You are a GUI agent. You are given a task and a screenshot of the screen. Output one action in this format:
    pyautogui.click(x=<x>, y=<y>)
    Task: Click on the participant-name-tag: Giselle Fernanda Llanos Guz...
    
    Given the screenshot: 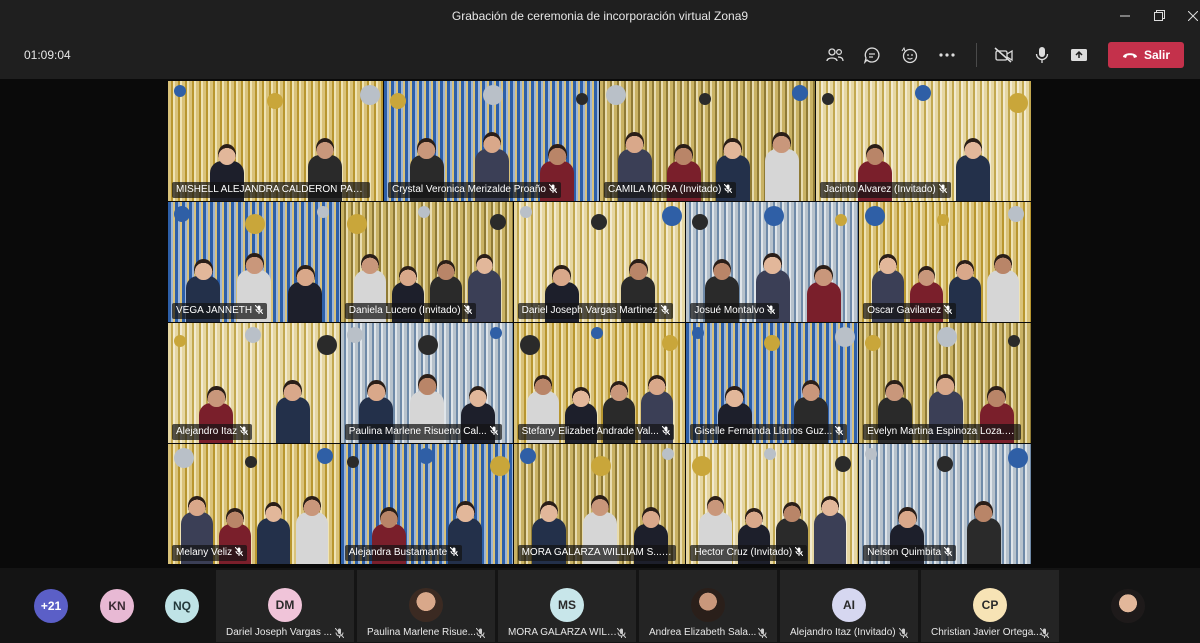 What is the action you would take?
    pyautogui.click(x=769, y=432)
    